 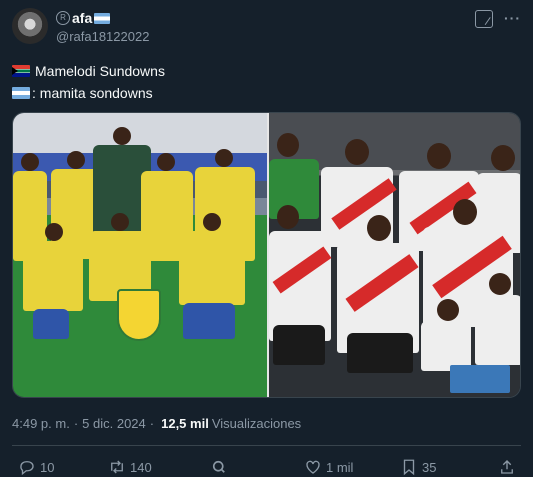 I want to click on tweet-line-2: : mamita sondowns, so click(x=88, y=93).